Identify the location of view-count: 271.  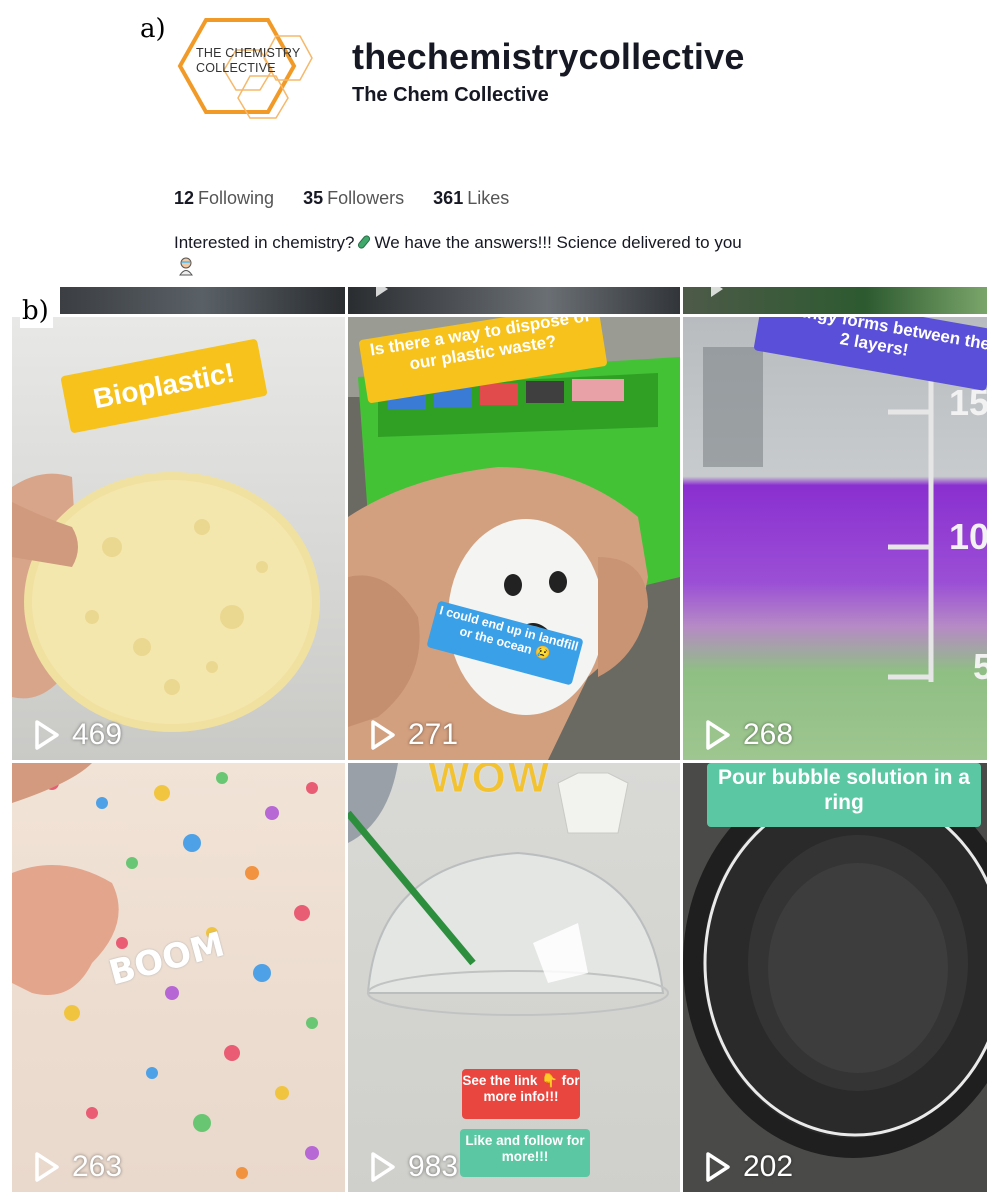
(414, 735).